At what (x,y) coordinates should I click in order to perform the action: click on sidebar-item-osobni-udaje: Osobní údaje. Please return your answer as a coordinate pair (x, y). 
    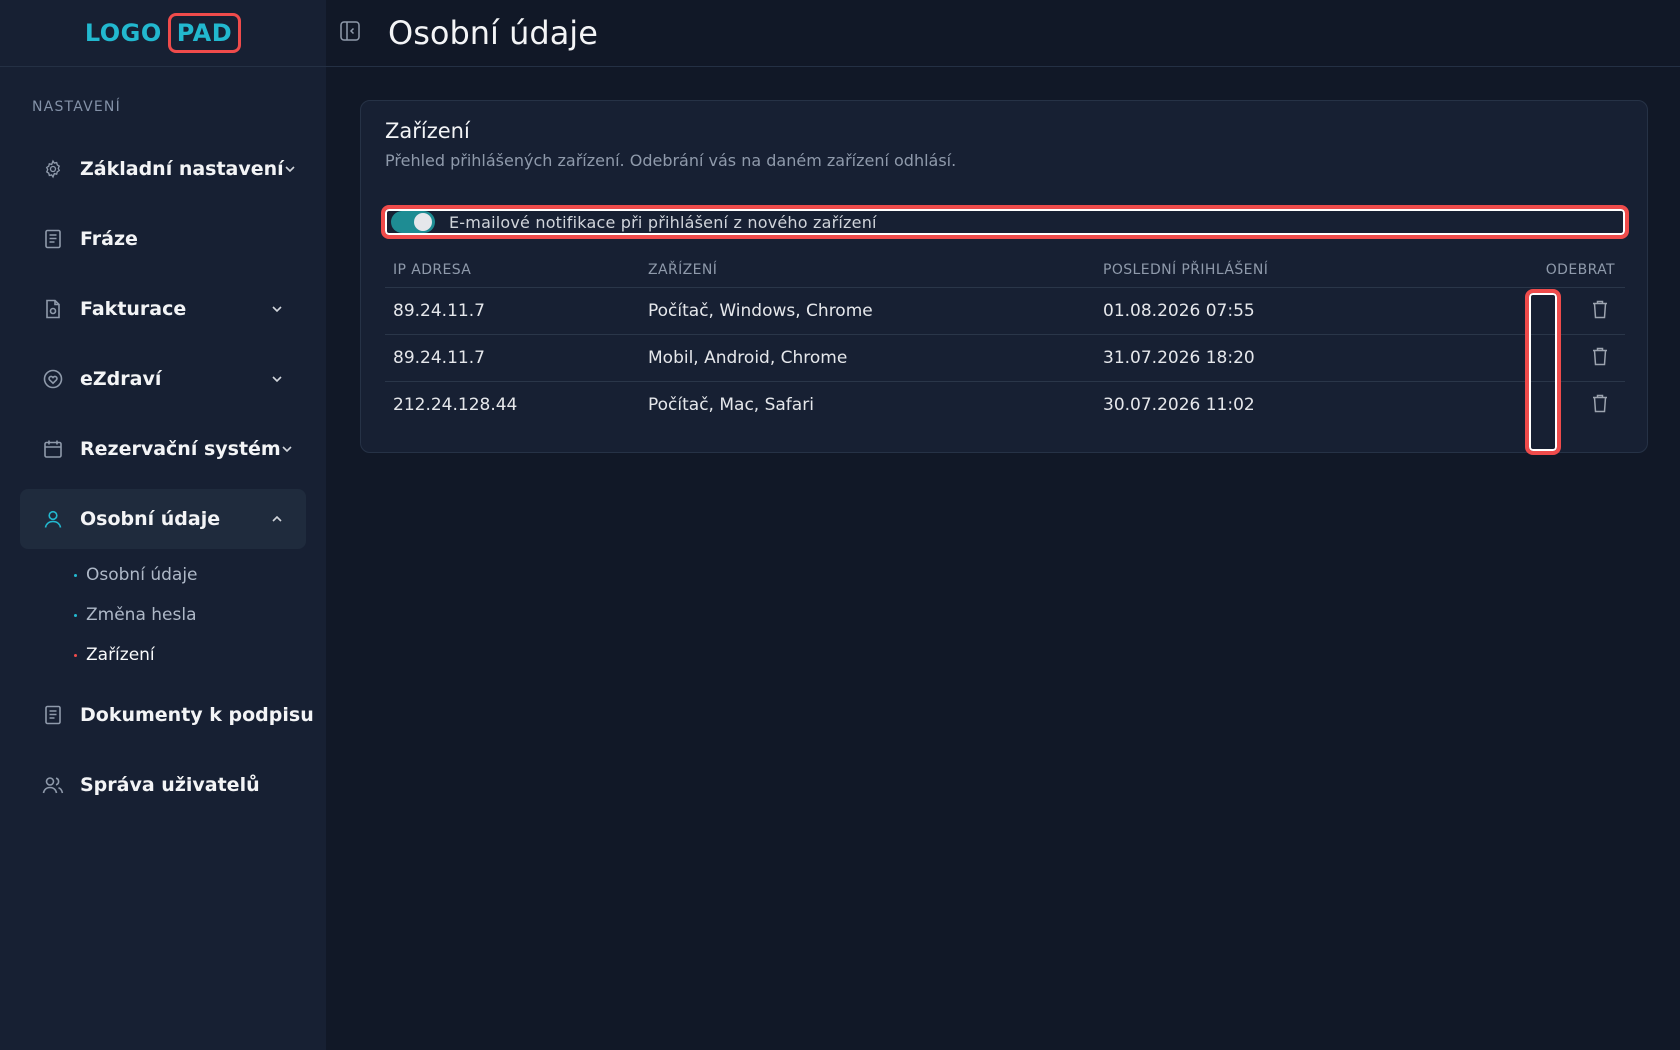
    Looking at the image, I should click on (163, 519).